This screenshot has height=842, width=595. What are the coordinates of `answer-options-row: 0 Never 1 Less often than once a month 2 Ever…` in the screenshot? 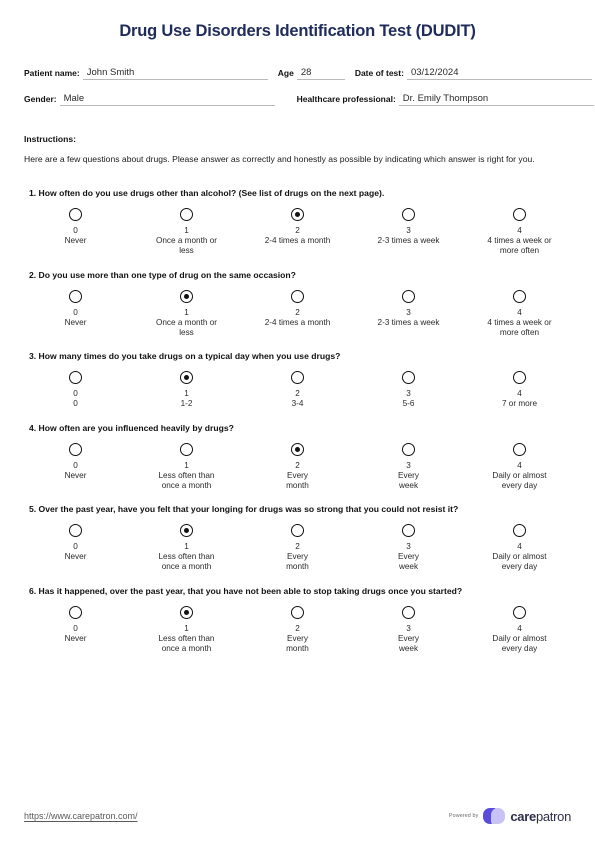 It's located at (297, 629).